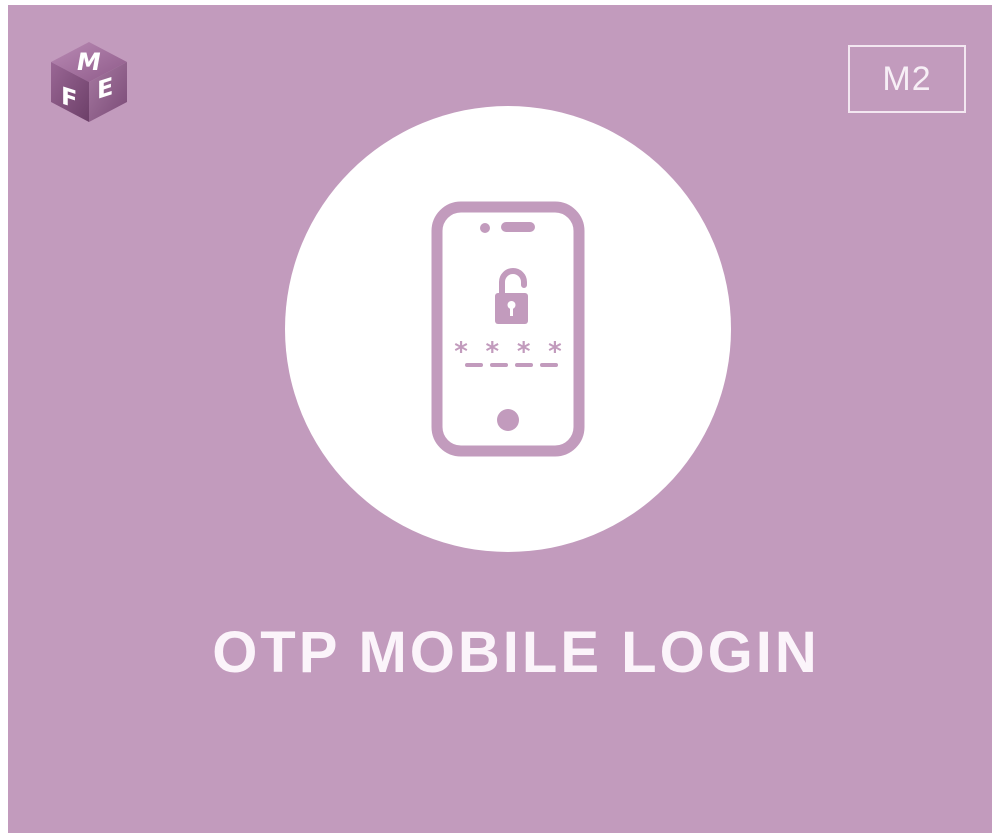 The width and height of the screenshot is (996, 833). What do you see at coordinates (88, 62) in the screenshot?
I see `logo-letter-m: M` at bounding box center [88, 62].